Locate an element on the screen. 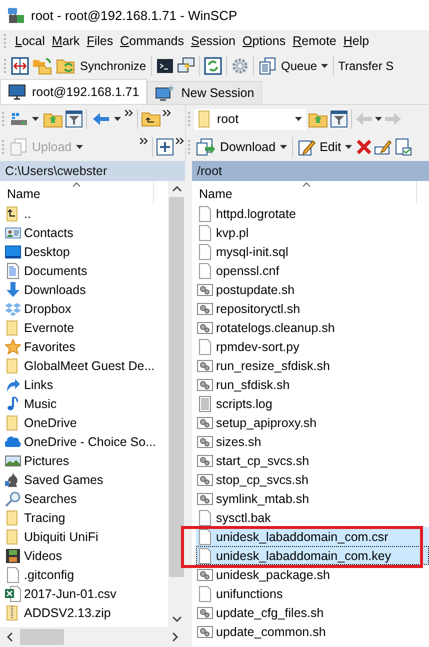 The image size is (429, 647). file-row: unifunctions is located at coordinates (312, 593).